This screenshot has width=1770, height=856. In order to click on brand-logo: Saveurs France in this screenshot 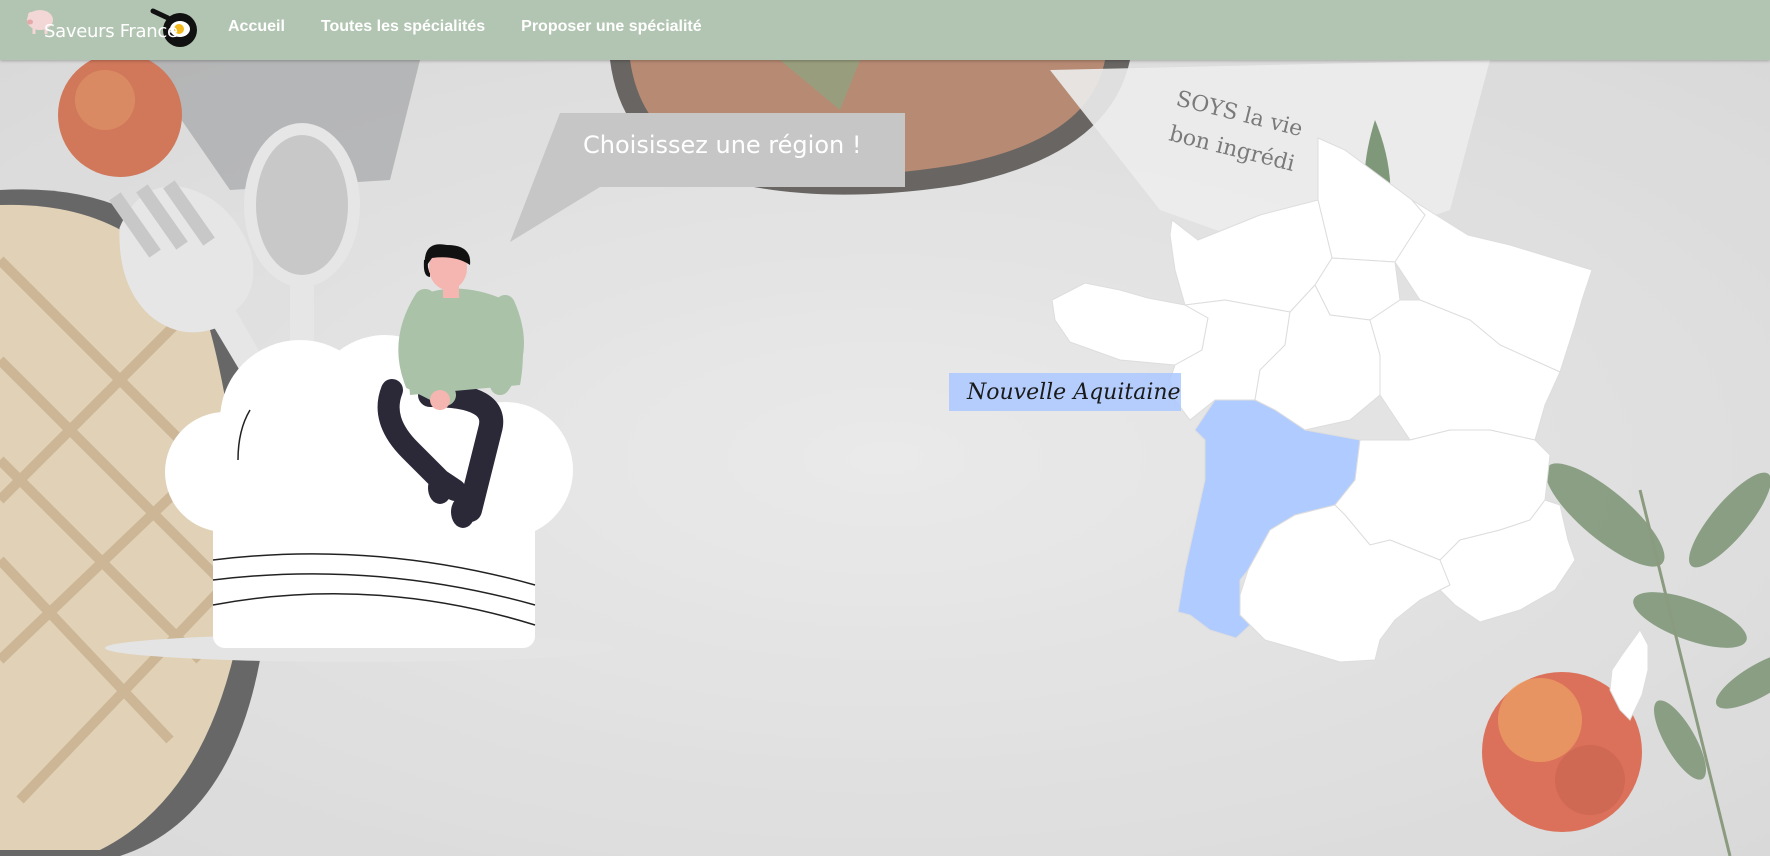, I will do `click(108, 30)`.